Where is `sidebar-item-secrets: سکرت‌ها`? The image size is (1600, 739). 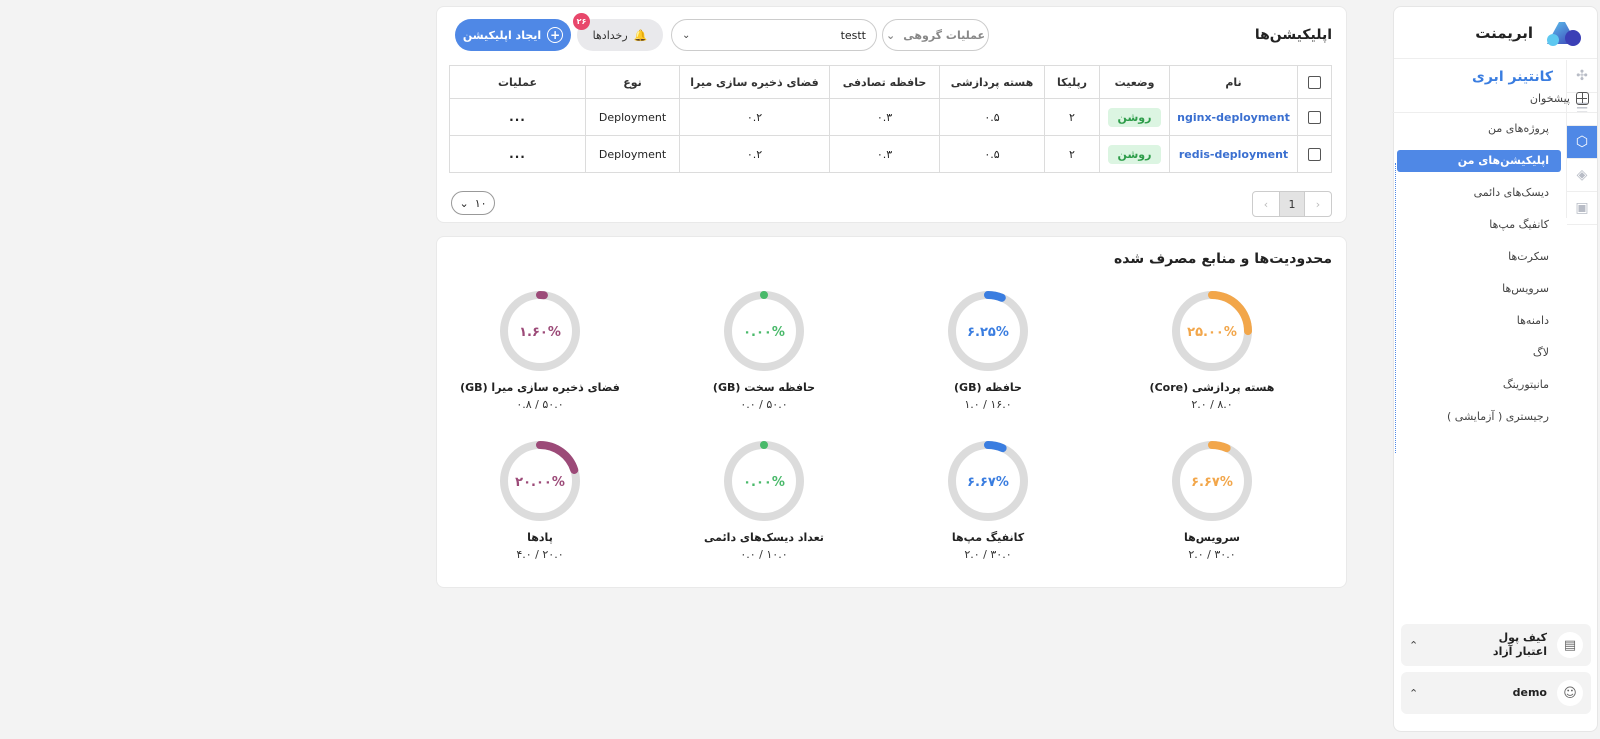 sidebar-item-secrets: سکرت‌ها is located at coordinates (1478, 257).